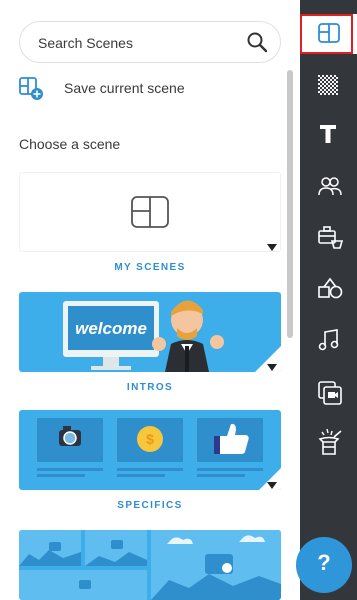 The width and height of the screenshot is (357, 600). Describe the element at coordinates (159, 454) in the screenshot. I see `specifics-illustration: $` at that location.